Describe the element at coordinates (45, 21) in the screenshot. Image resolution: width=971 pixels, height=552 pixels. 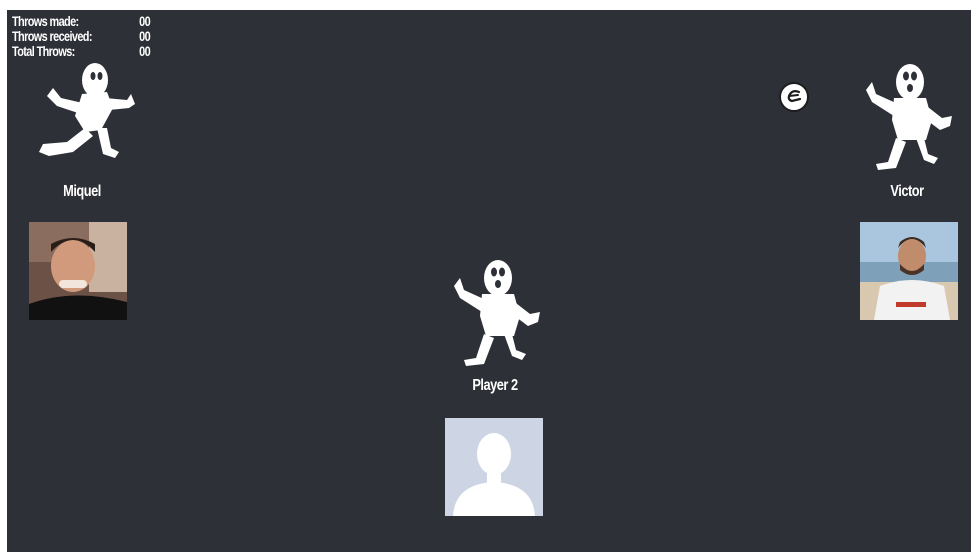
I see `stat-label: Throws made:` at that location.